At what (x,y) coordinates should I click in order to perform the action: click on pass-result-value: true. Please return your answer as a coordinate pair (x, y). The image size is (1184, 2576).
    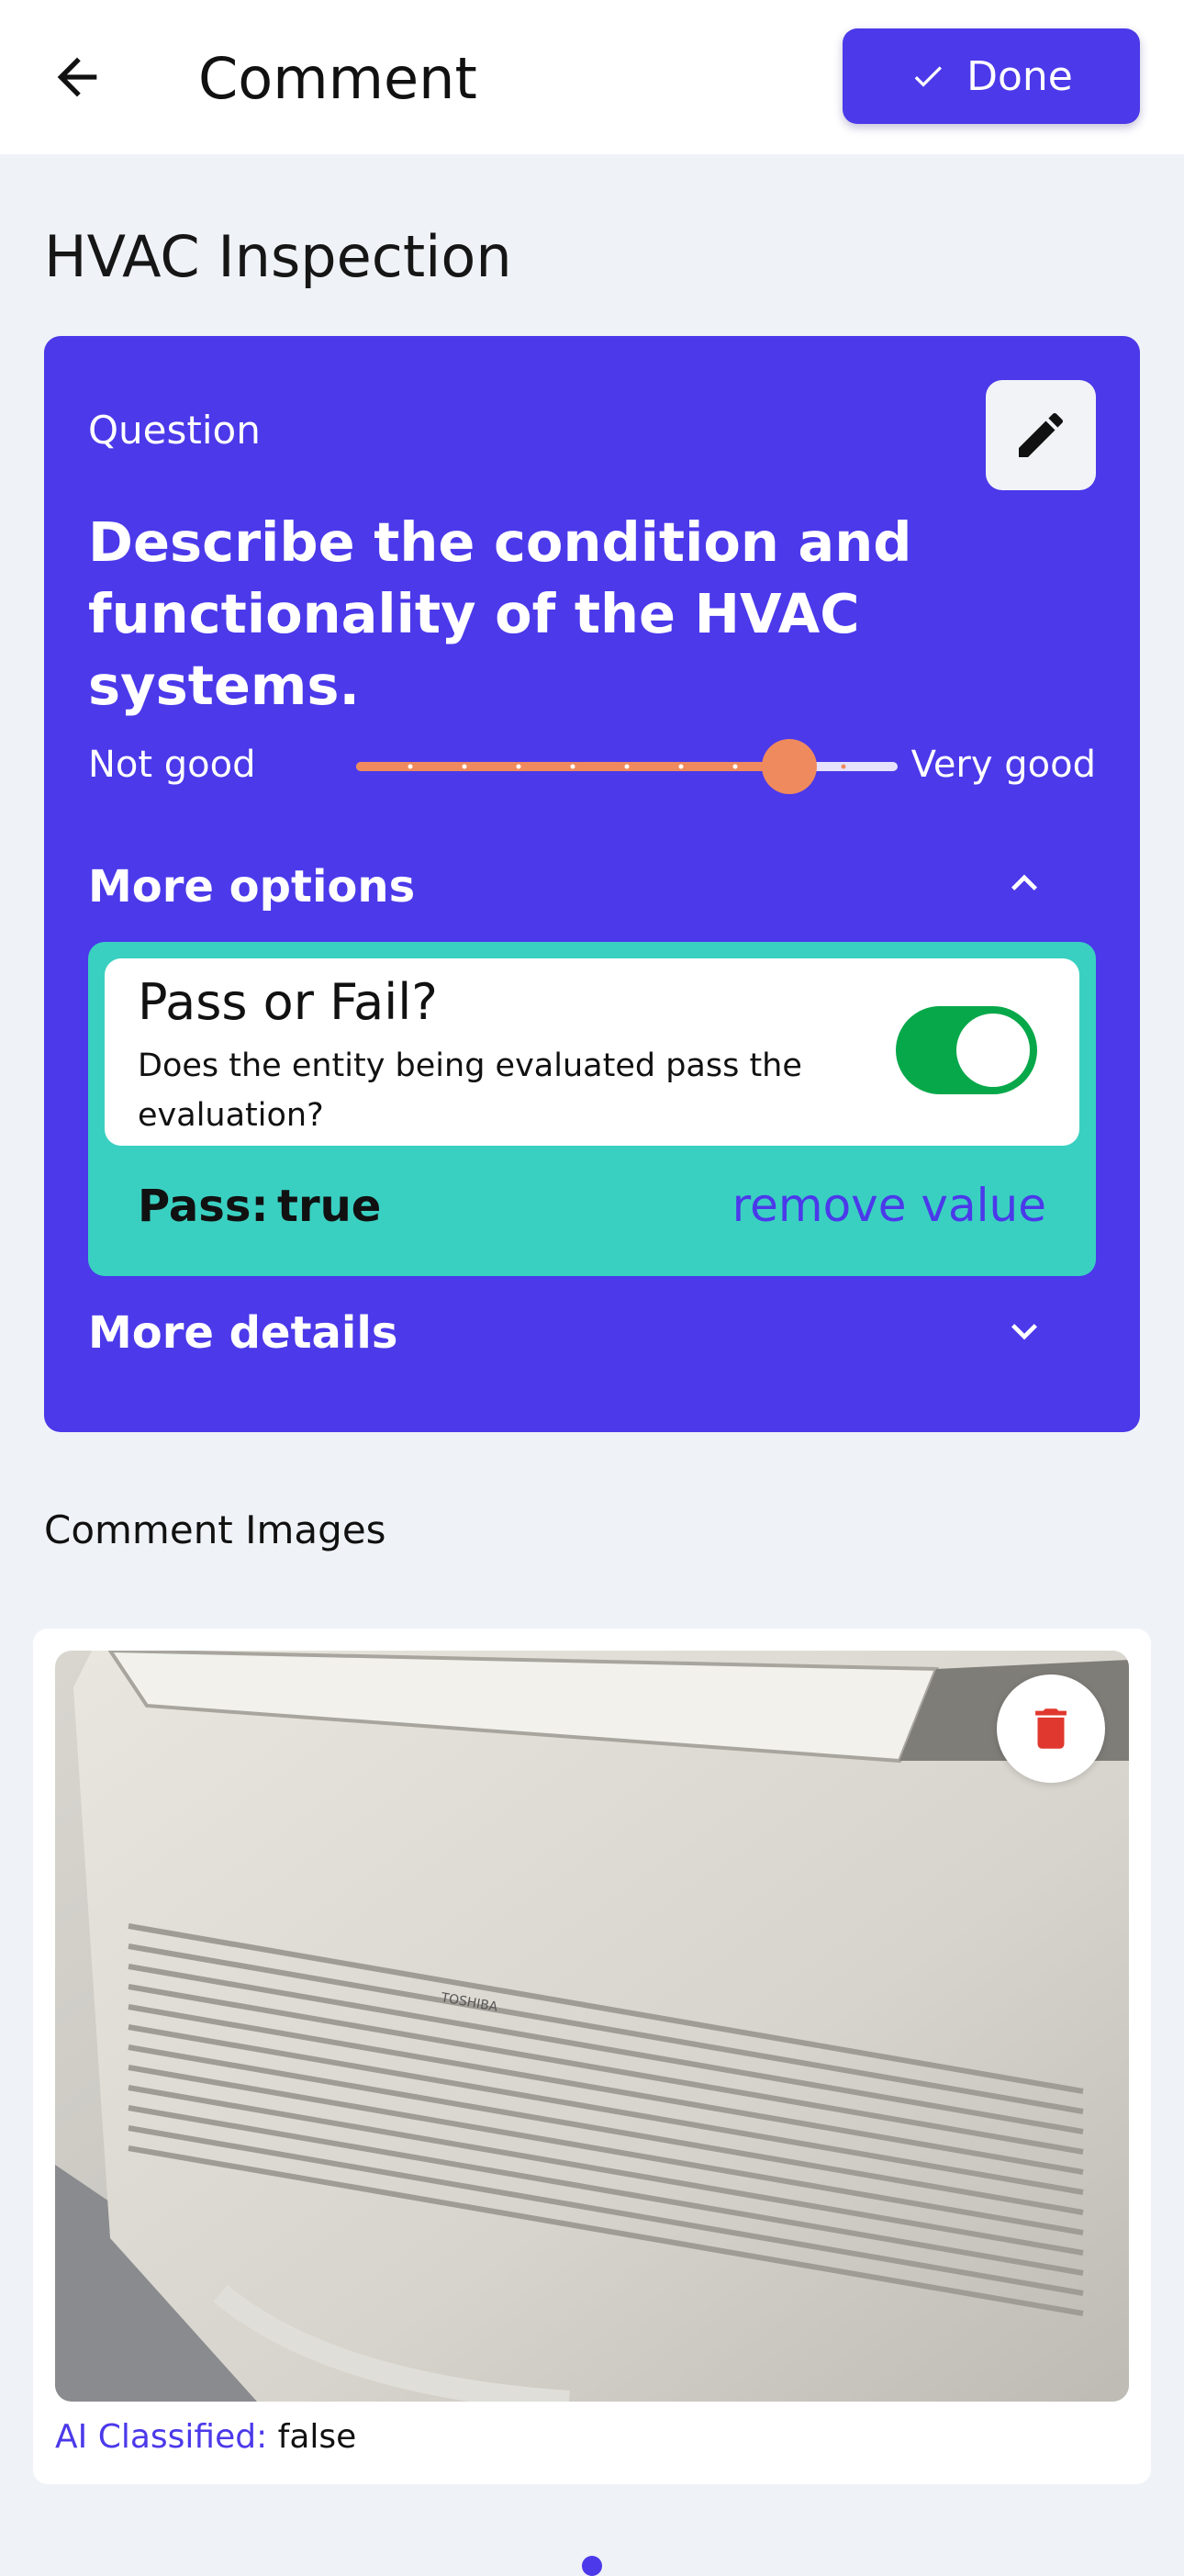
    Looking at the image, I should click on (329, 1206).